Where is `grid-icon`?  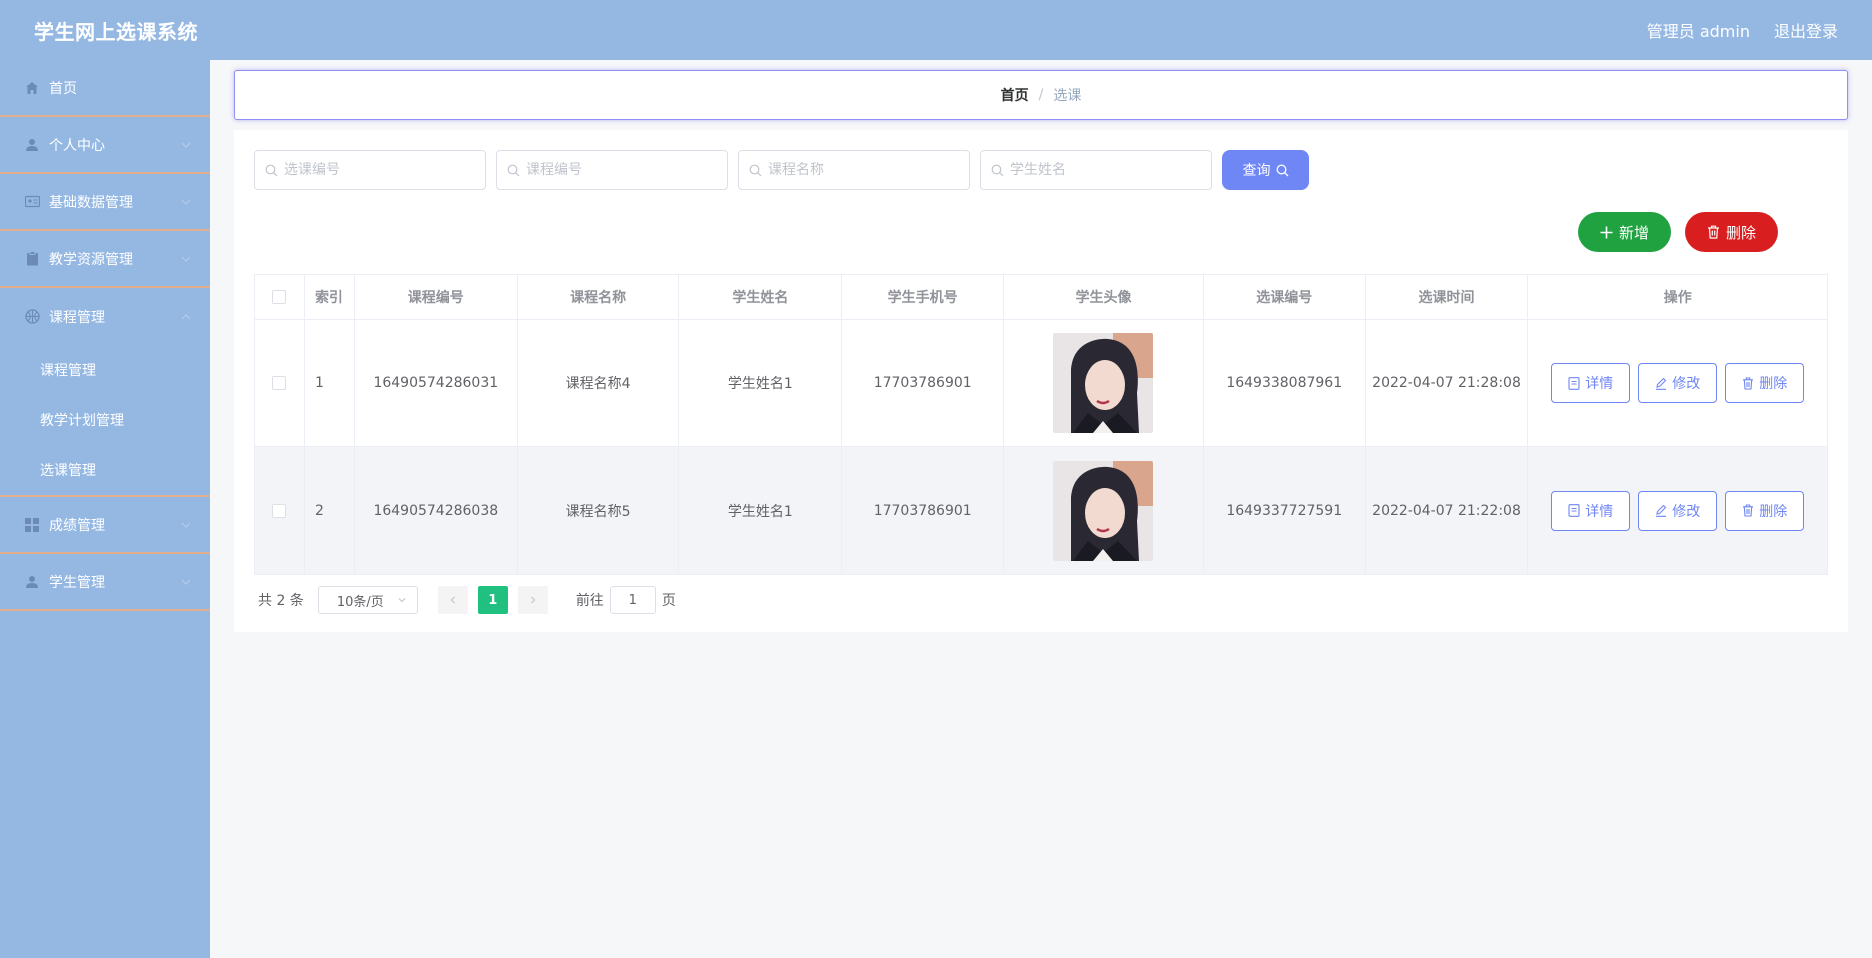
grid-icon is located at coordinates (32, 525).